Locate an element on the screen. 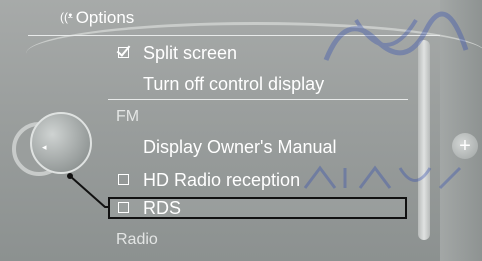 This screenshot has height=261, width=482. callout-pointer is located at coordinates (89, 191).